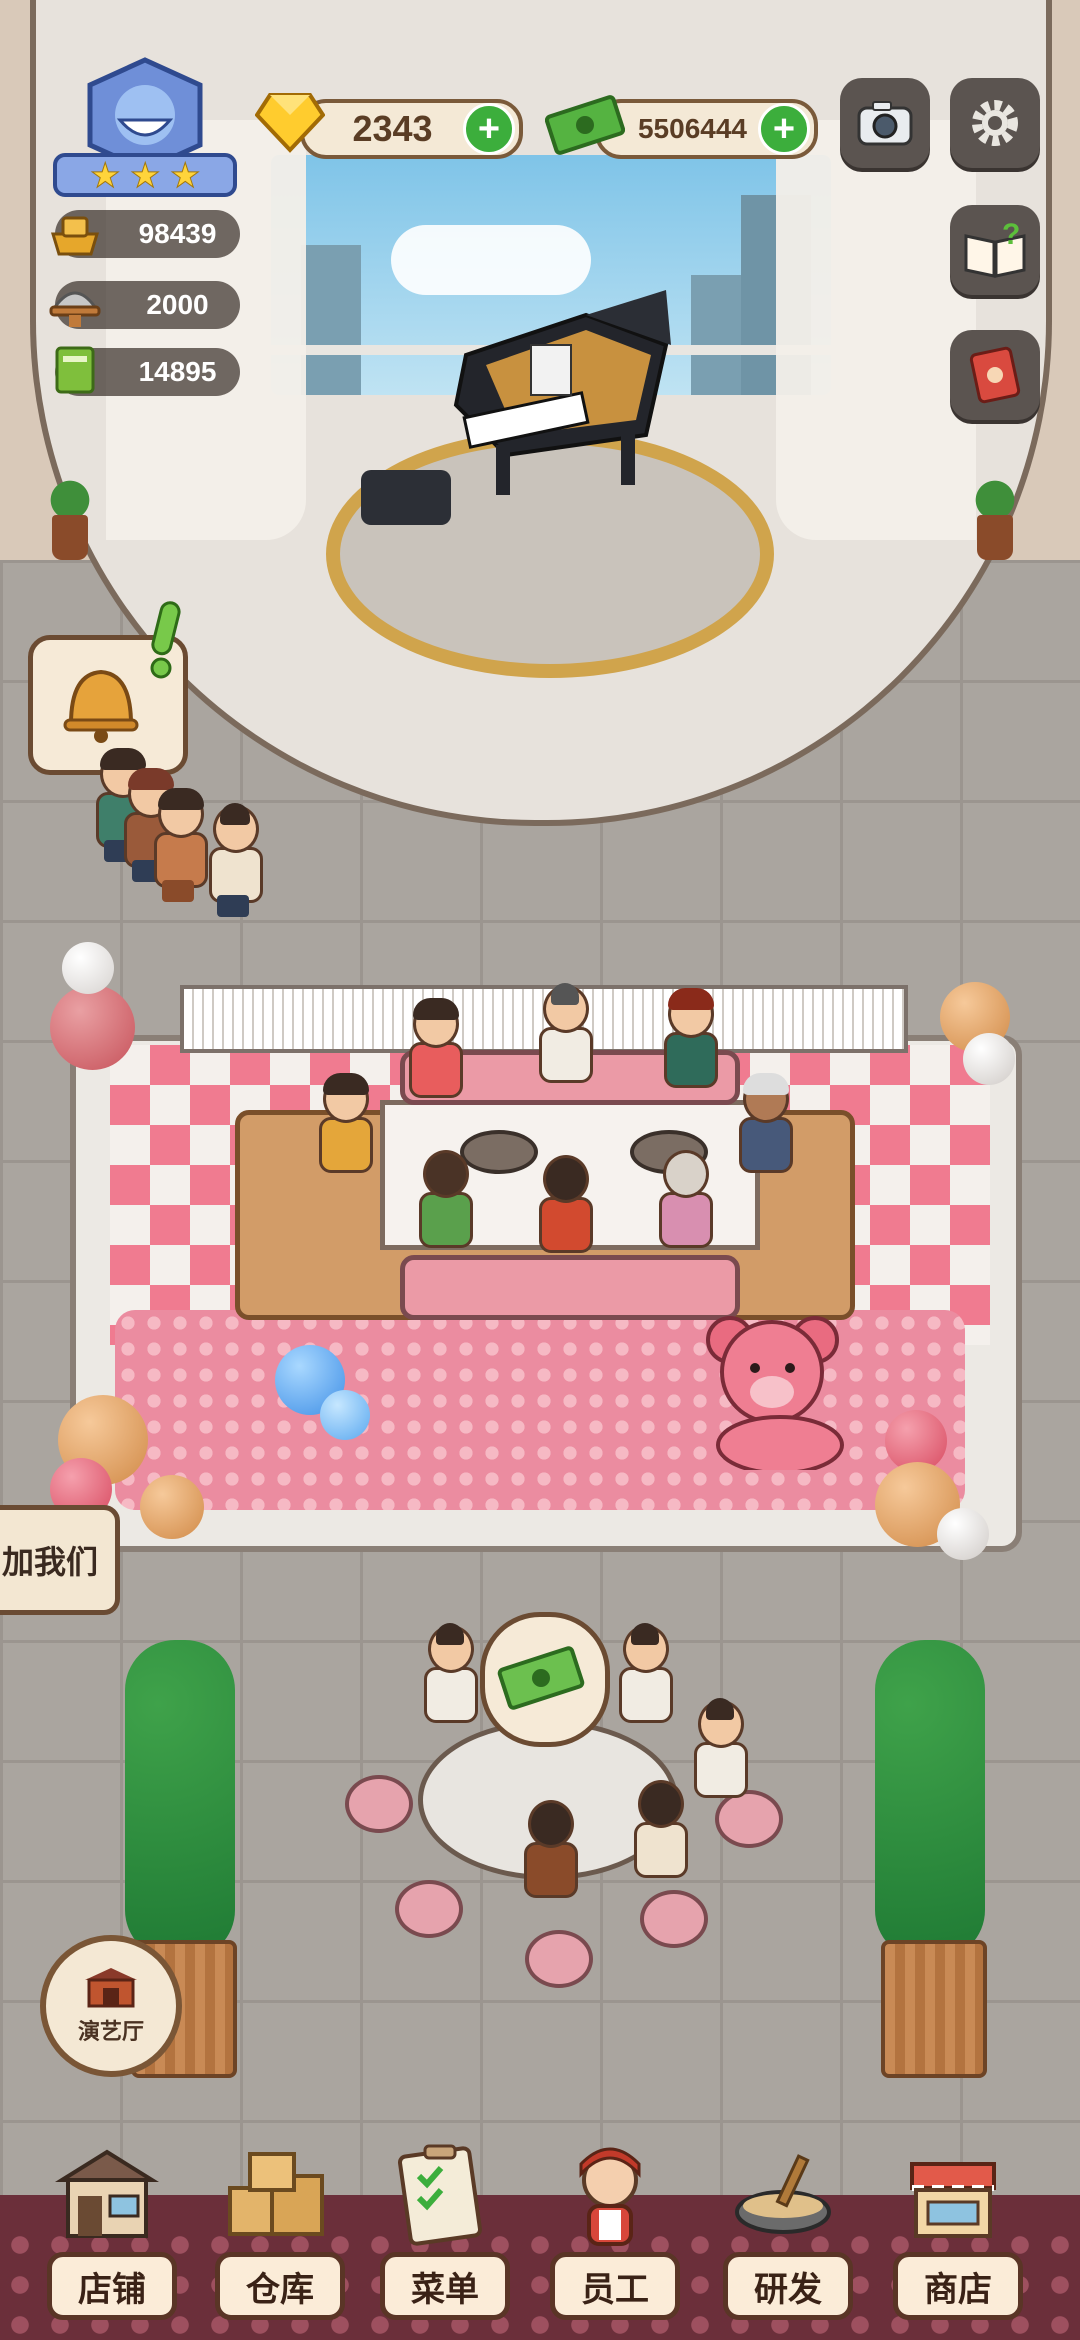  I want to click on add-diamond-button: +, so click(489, 129).